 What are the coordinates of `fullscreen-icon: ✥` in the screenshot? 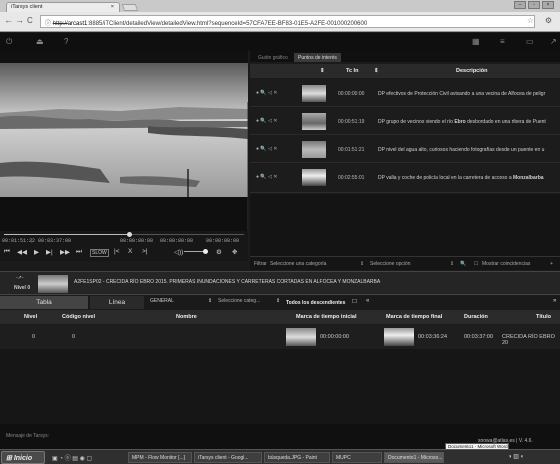 It's located at (234, 252).